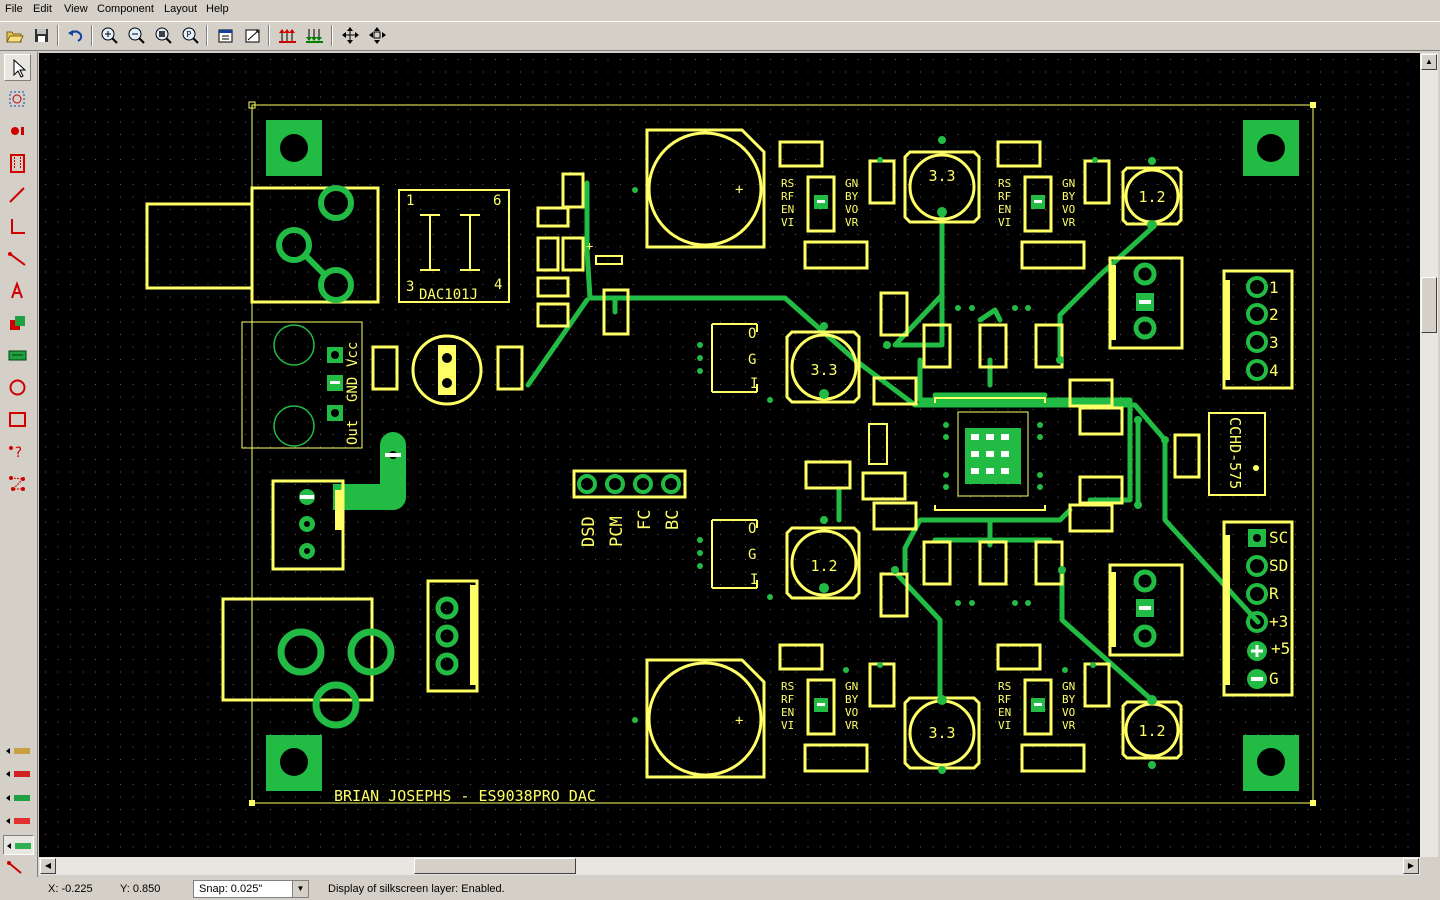 This screenshot has width=1440, height=900. I want to click on svg-text: P, so click(189, 34).